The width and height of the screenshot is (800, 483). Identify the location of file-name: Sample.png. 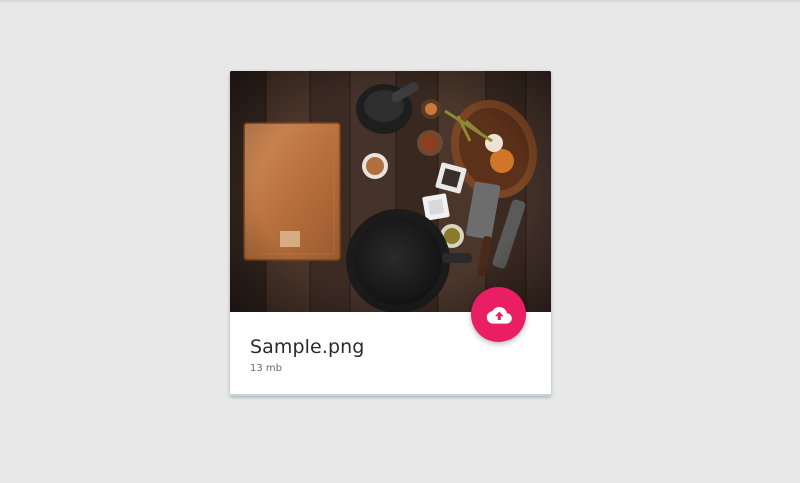
(307, 347).